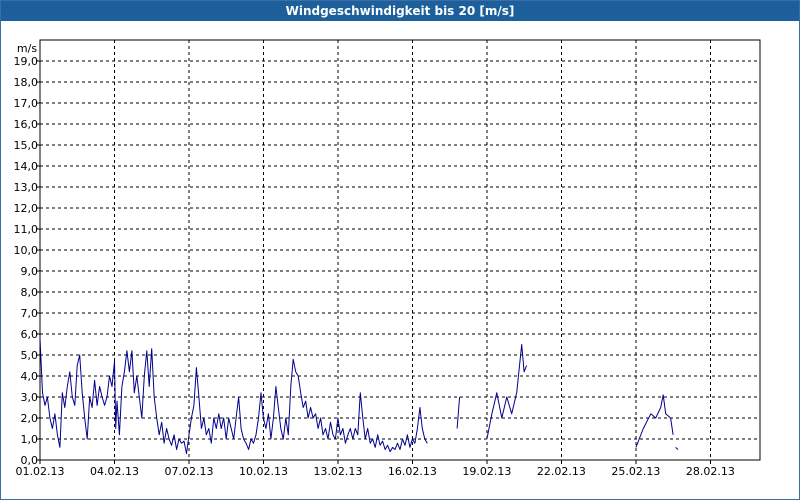 Image resolution: width=800 pixels, height=500 pixels. Describe the element at coordinates (30, 355) in the screenshot. I see `y-tick-label: 5,0` at that location.